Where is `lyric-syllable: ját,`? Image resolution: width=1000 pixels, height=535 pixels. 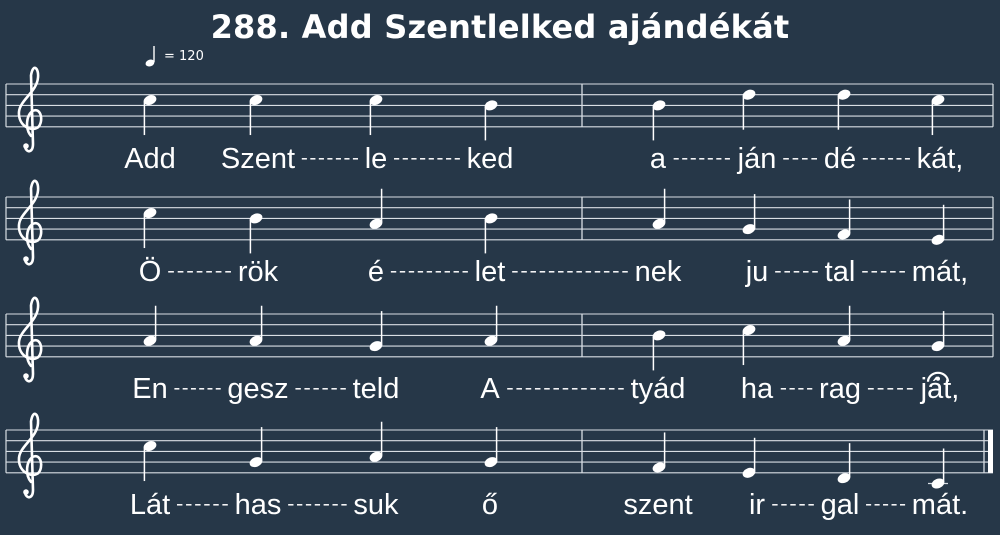
lyric-syllable: ját, is located at coordinates (940, 389).